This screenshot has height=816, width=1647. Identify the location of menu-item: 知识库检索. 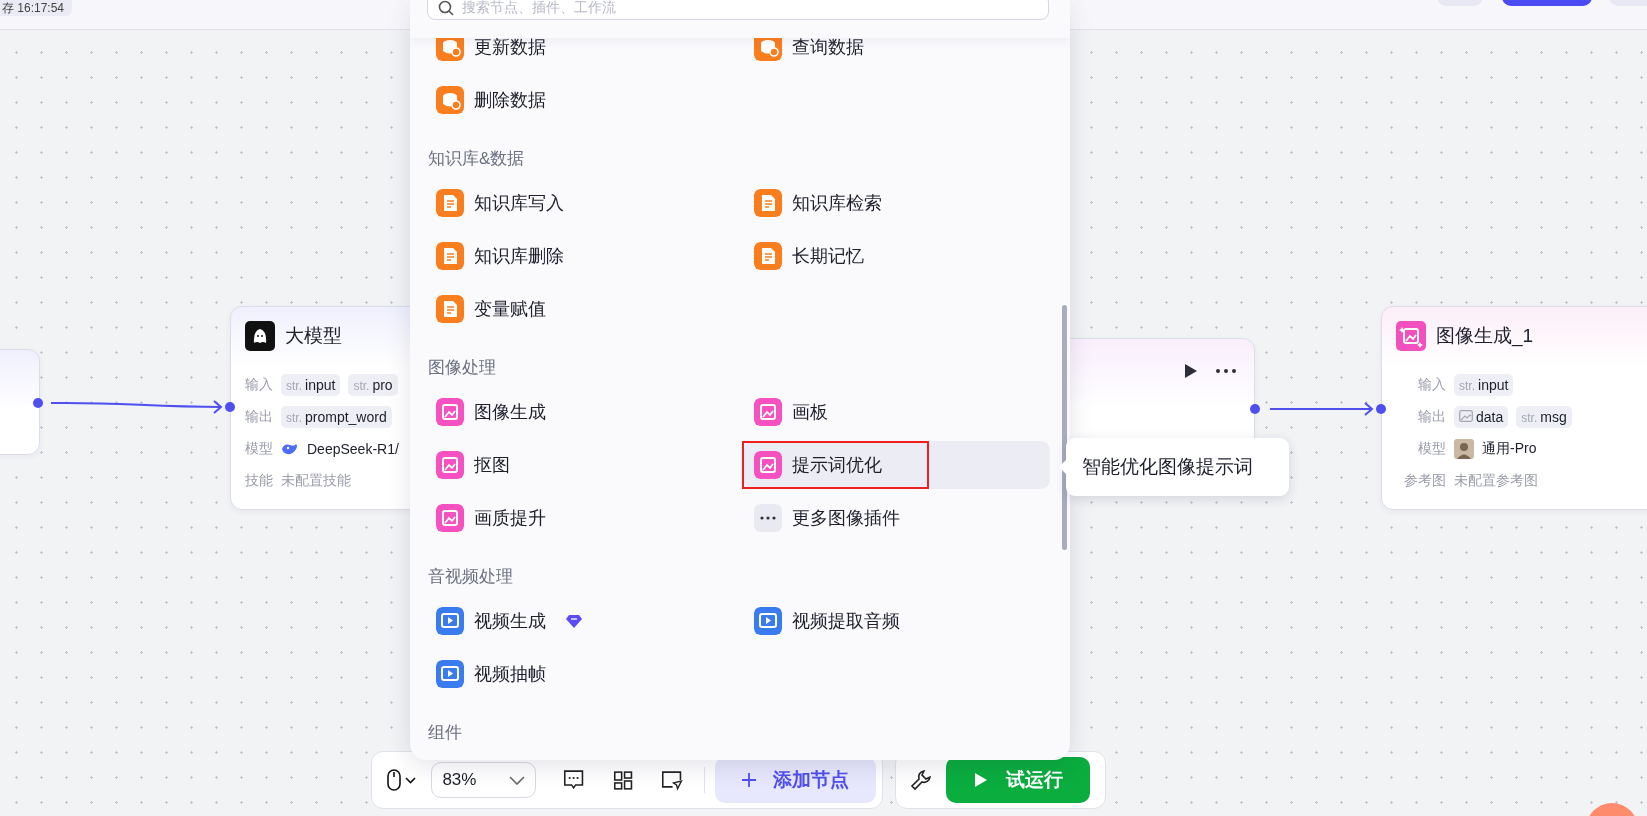
(897, 203).